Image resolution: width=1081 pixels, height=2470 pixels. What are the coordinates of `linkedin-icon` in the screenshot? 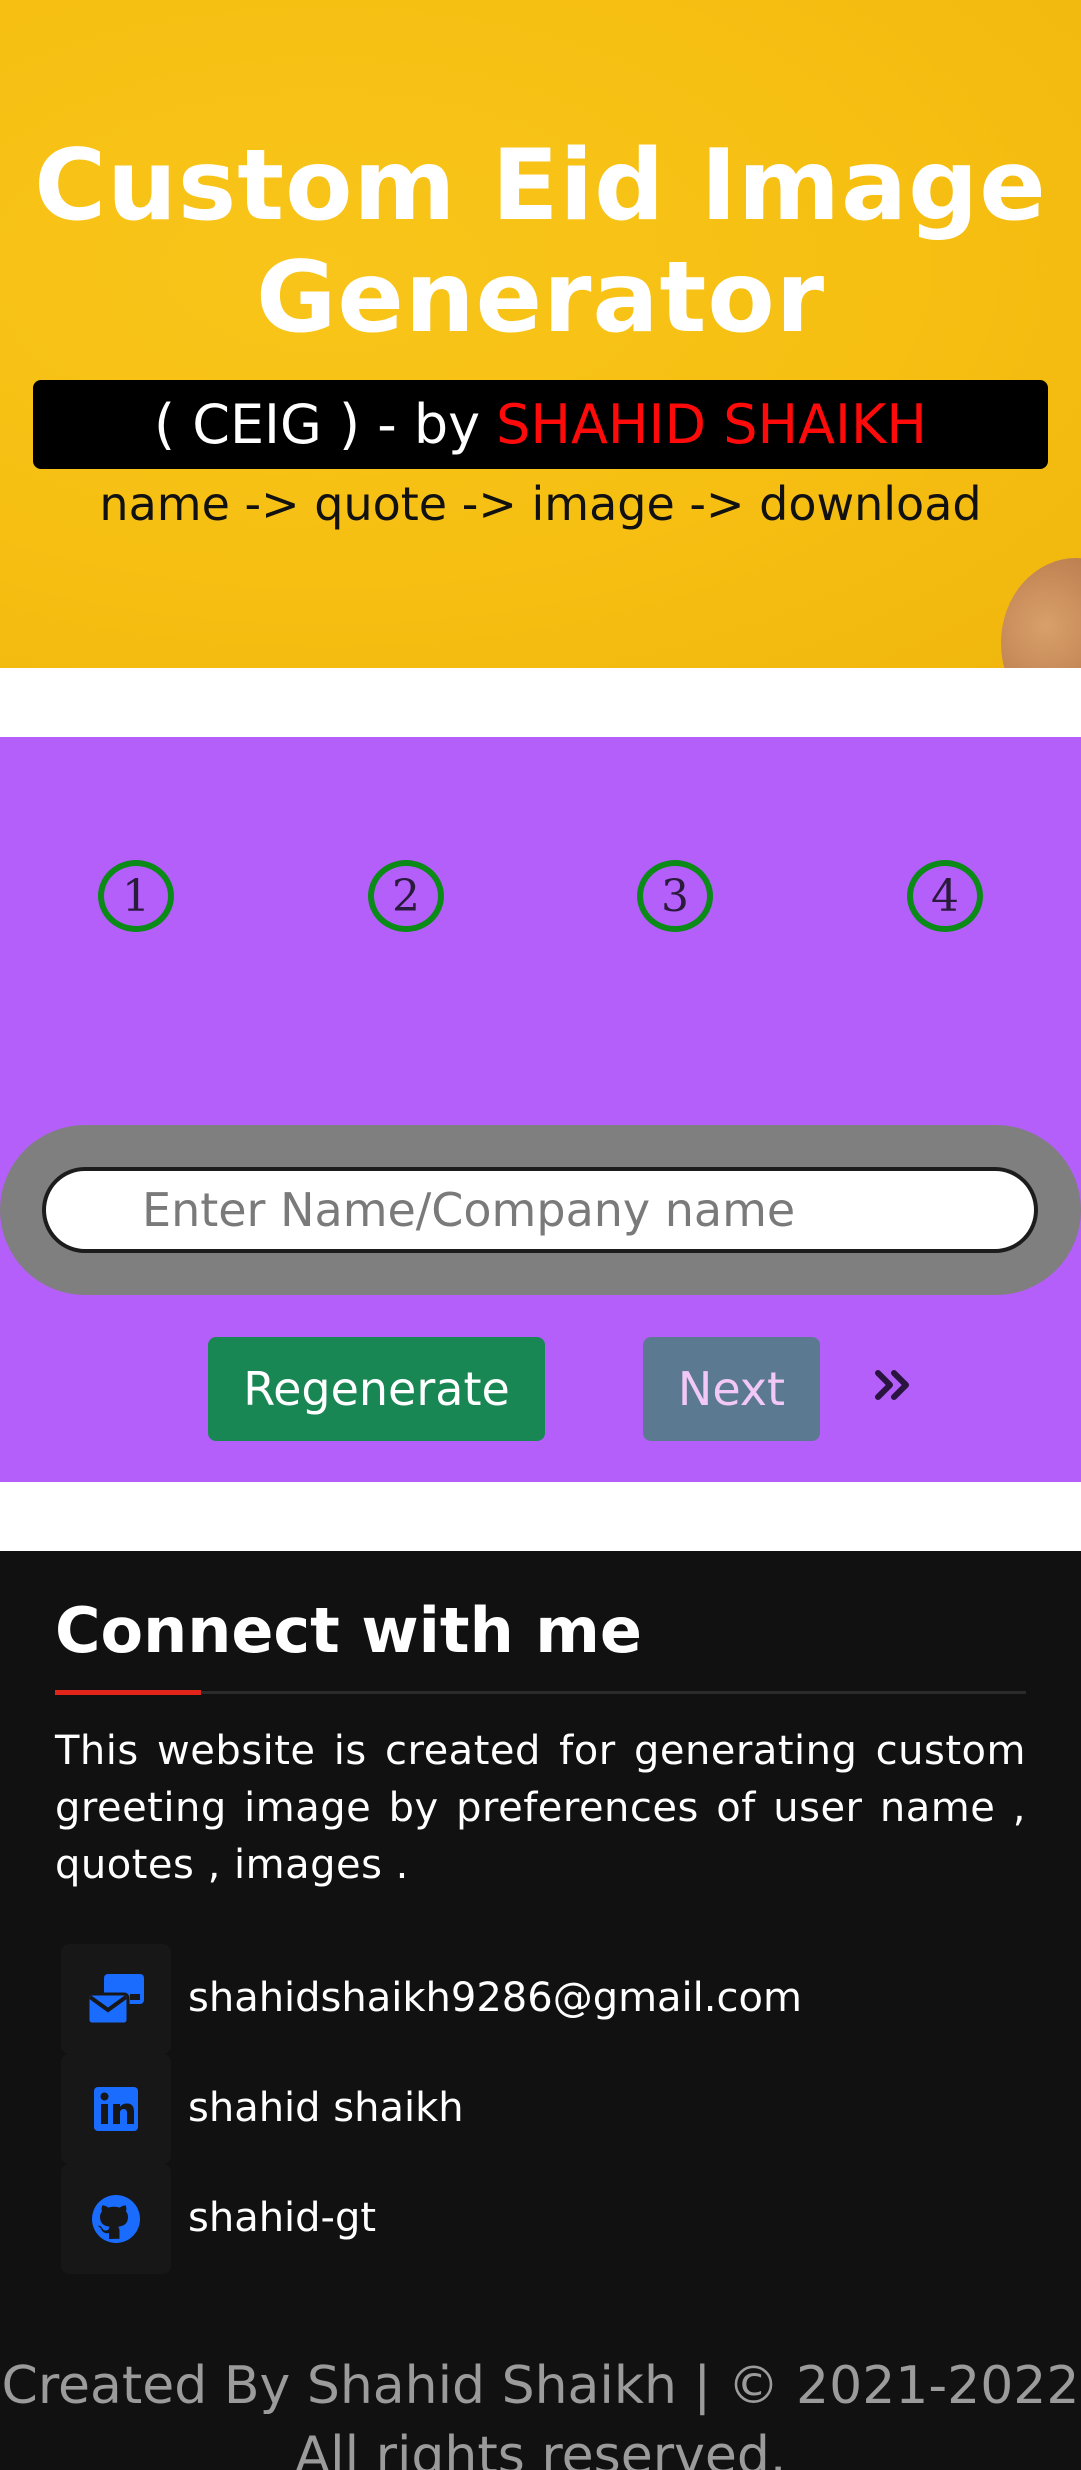 It's located at (116, 2109).